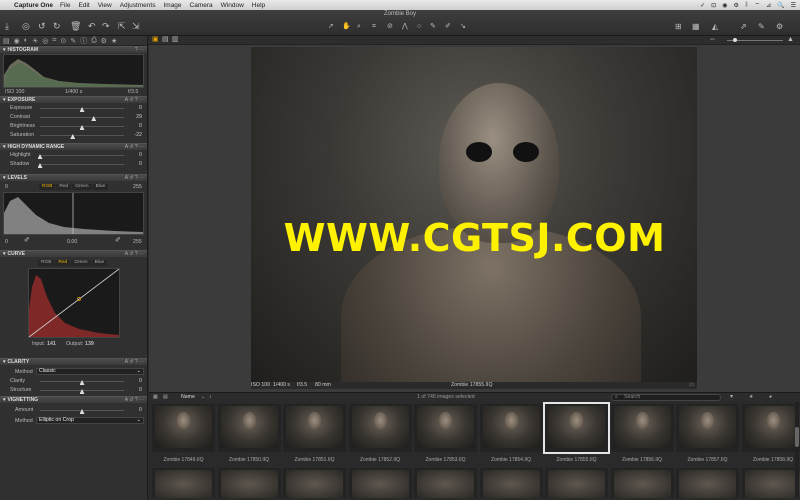  What do you see at coordinates (735, 40) in the screenshot?
I see `zoom-slider-knob` at bounding box center [735, 40].